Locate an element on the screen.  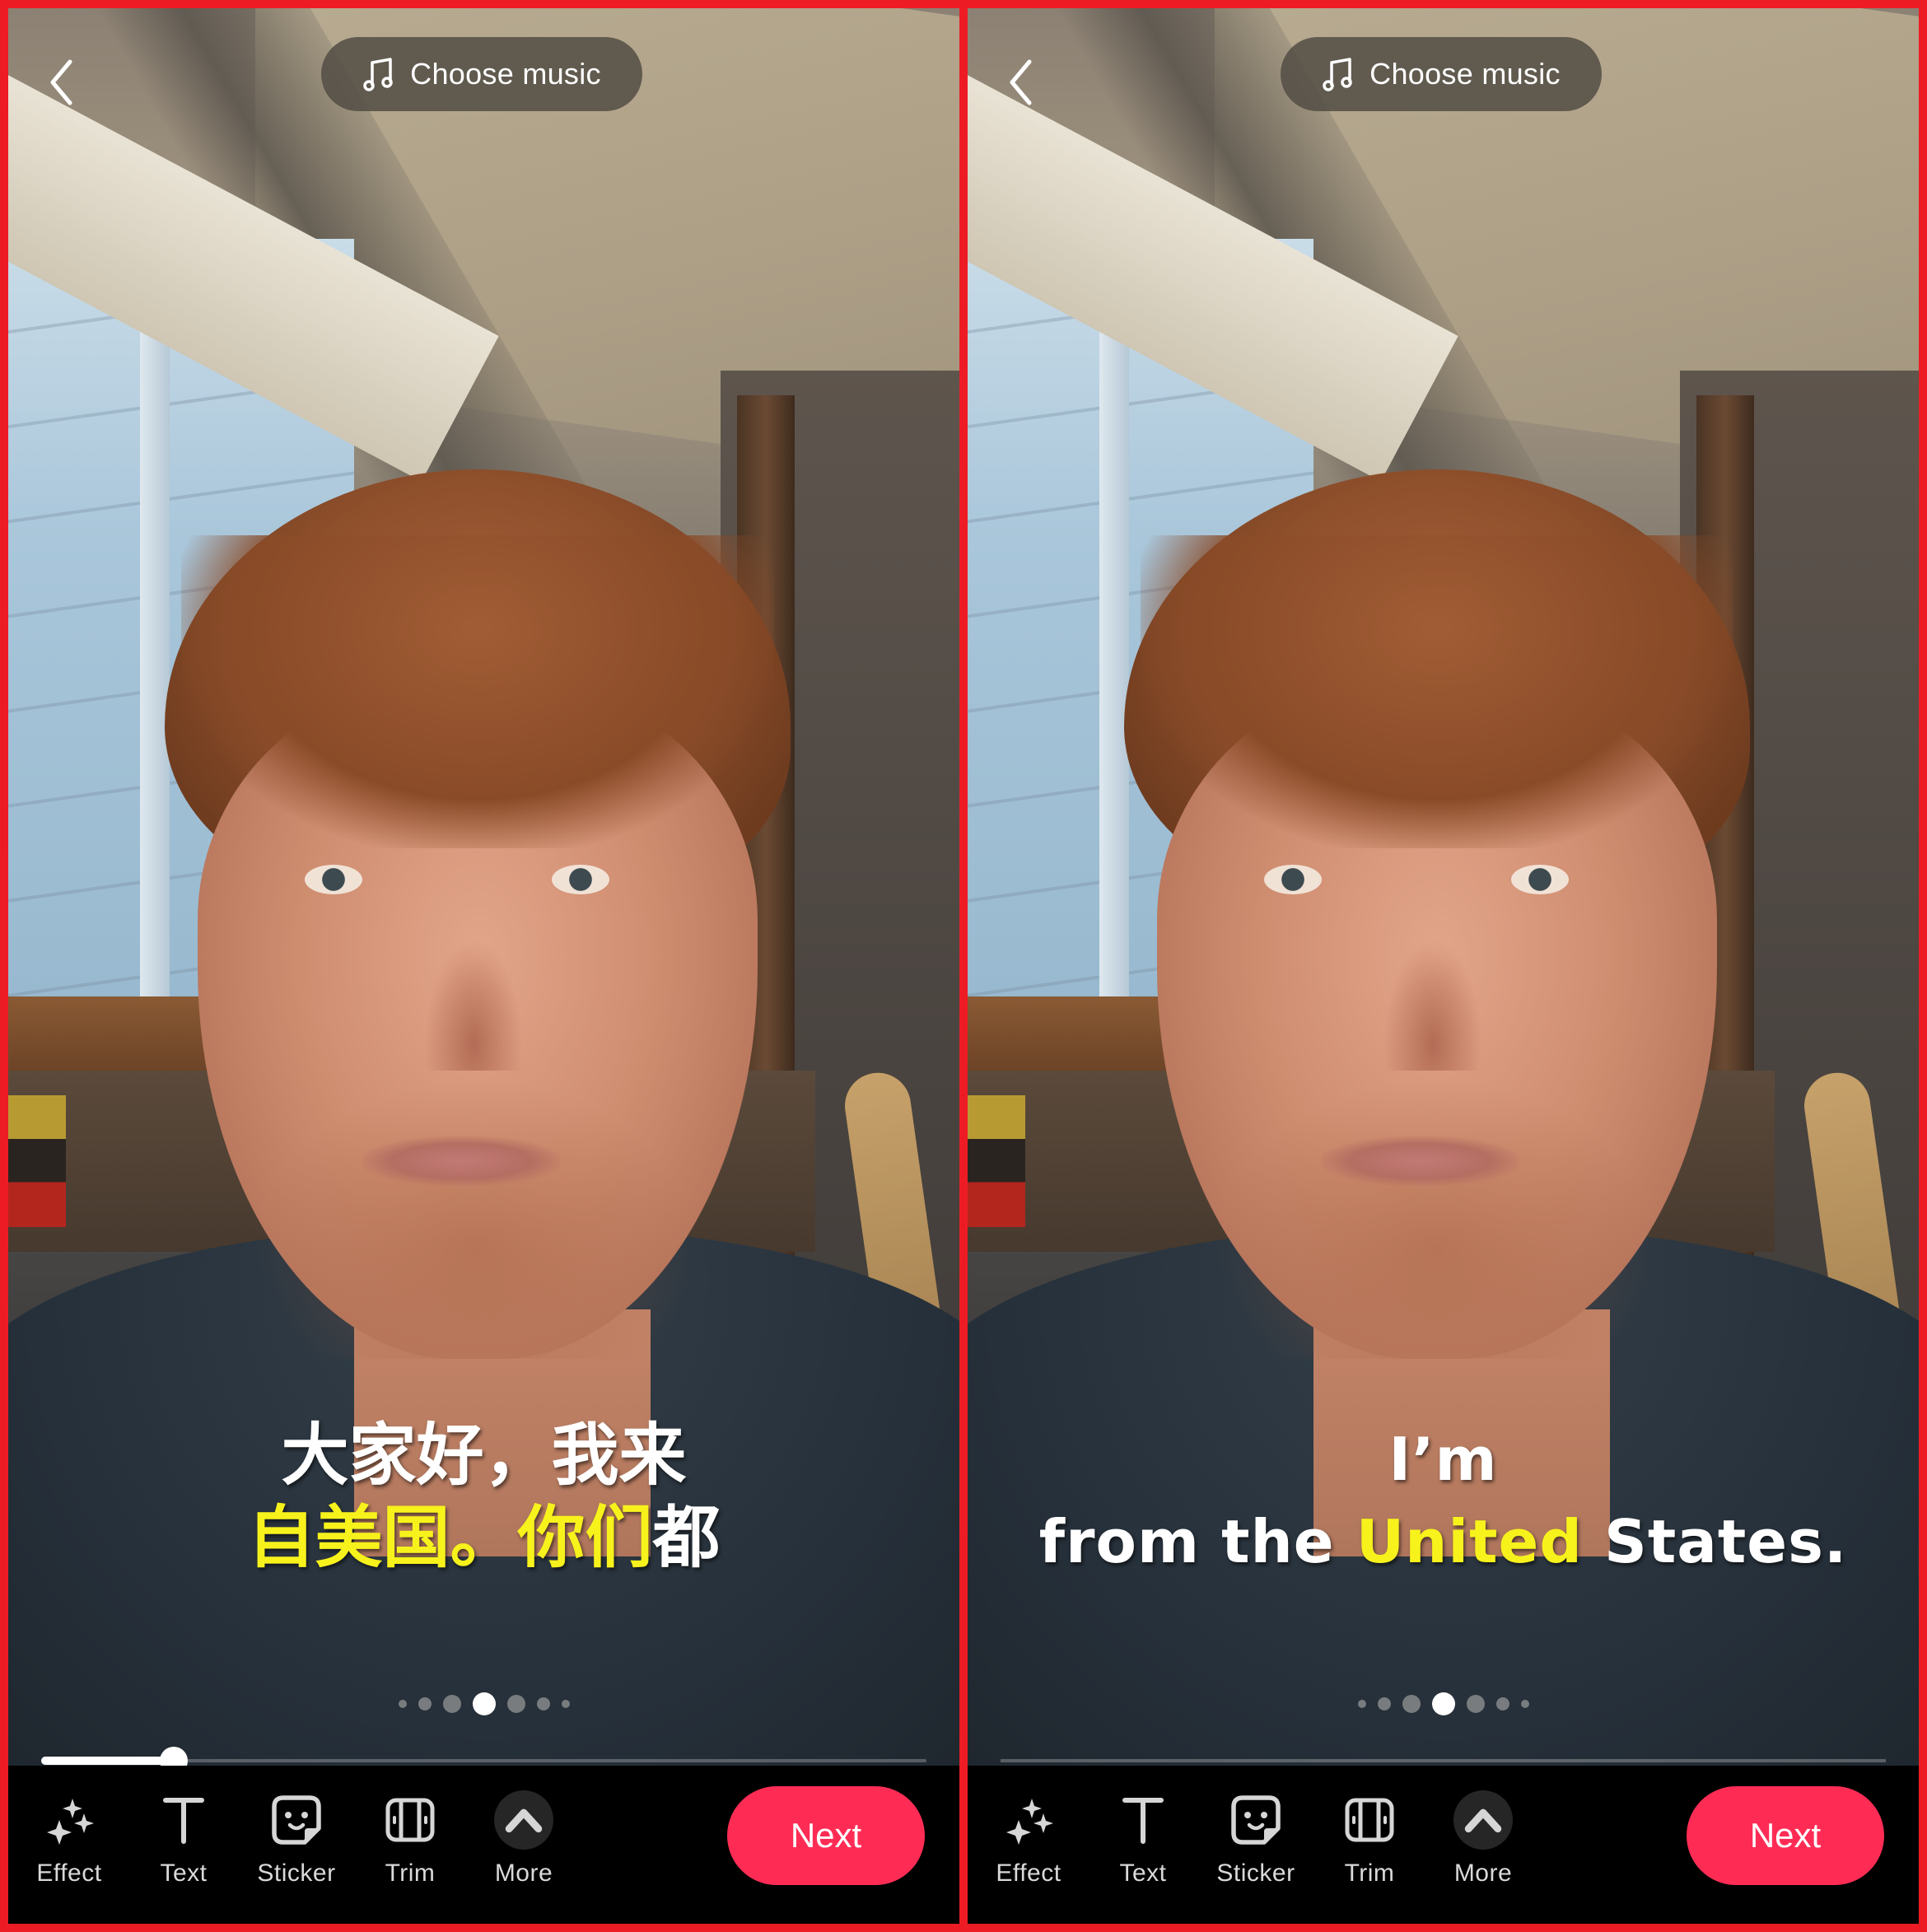
subtitle-caption: 大家好，我来 自美国。你们都 is located at coordinates (483, 1497).